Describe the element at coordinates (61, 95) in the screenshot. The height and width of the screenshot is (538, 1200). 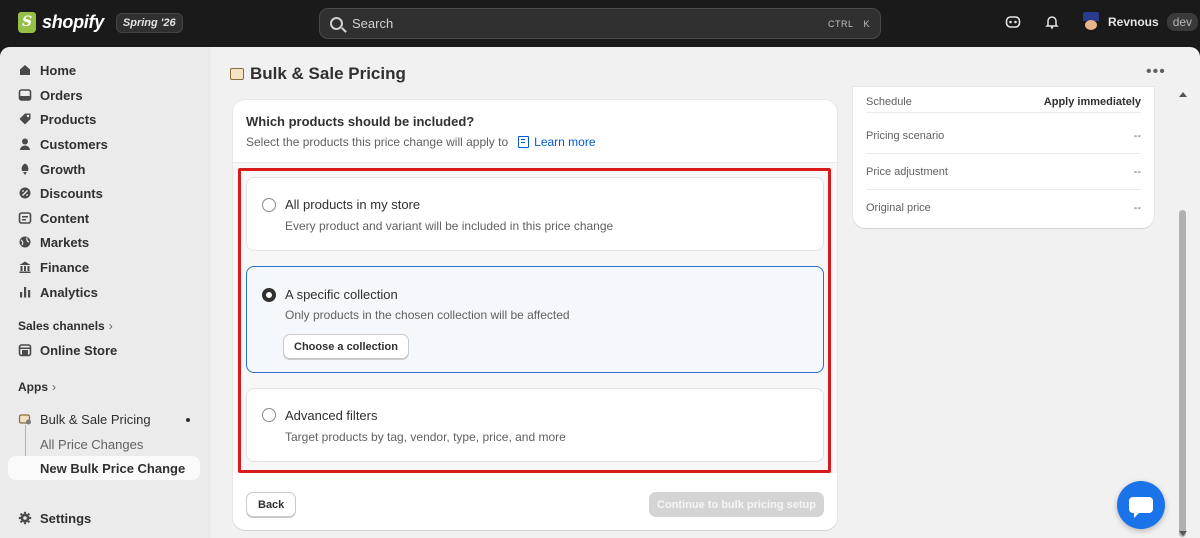
I see `sidebar-item-label: Orders` at that location.